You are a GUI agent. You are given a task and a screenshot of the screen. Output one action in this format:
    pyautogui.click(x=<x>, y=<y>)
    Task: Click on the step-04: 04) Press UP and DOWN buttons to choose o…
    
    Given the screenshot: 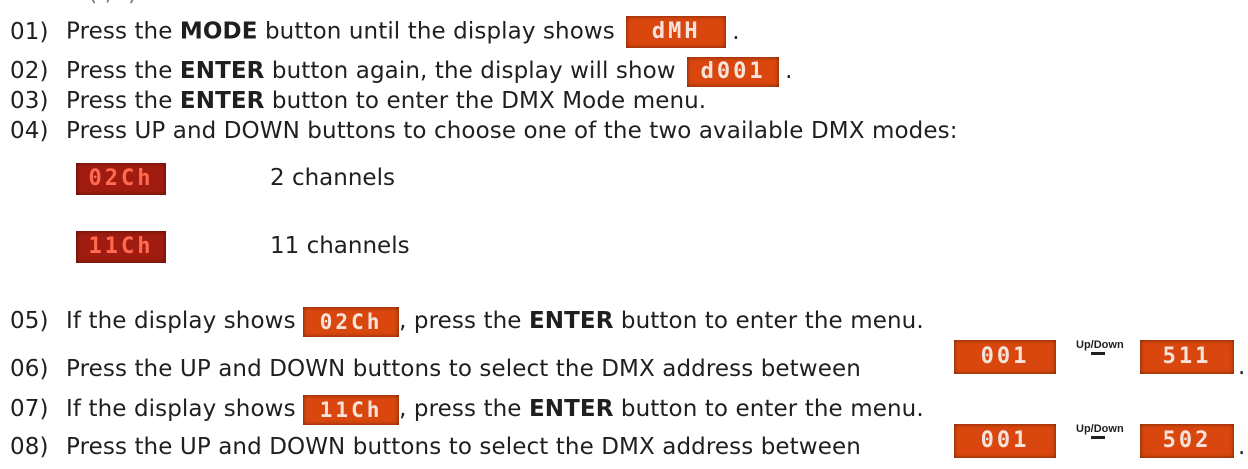 What is the action you would take?
    pyautogui.click(x=484, y=131)
    